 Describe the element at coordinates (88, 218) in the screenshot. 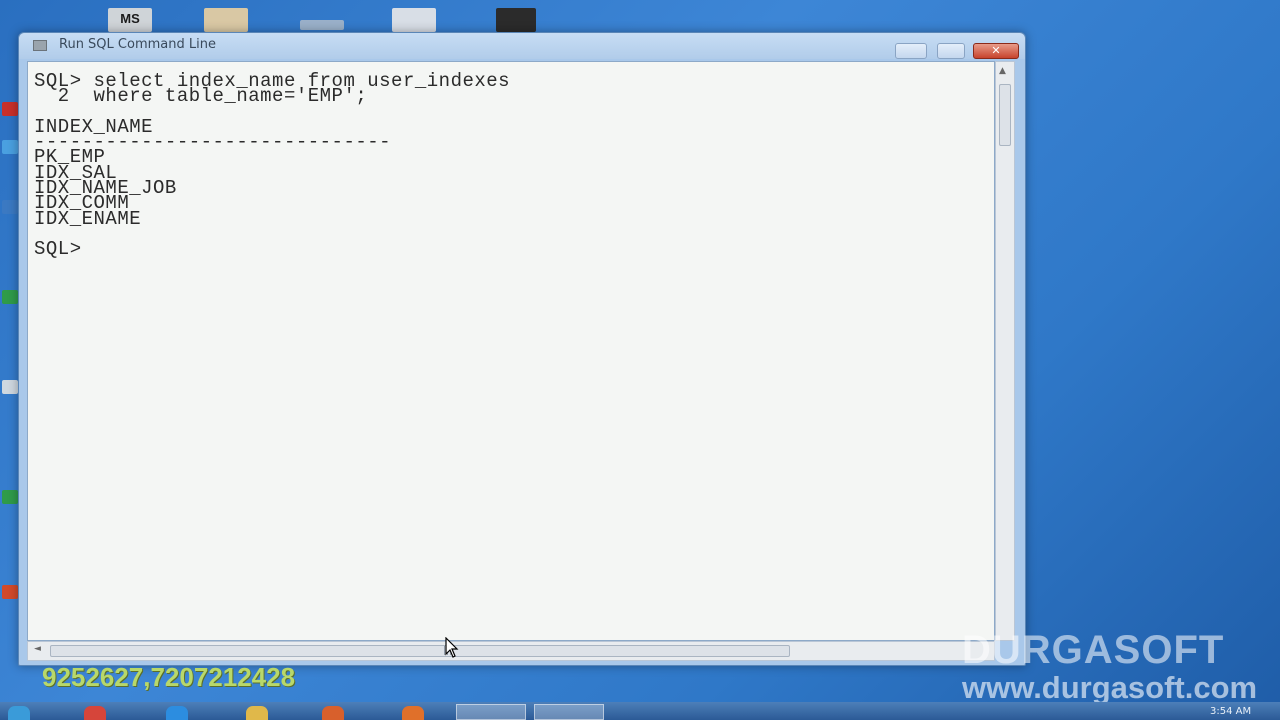

I see `console-line: IDX_ENAME` at that location.